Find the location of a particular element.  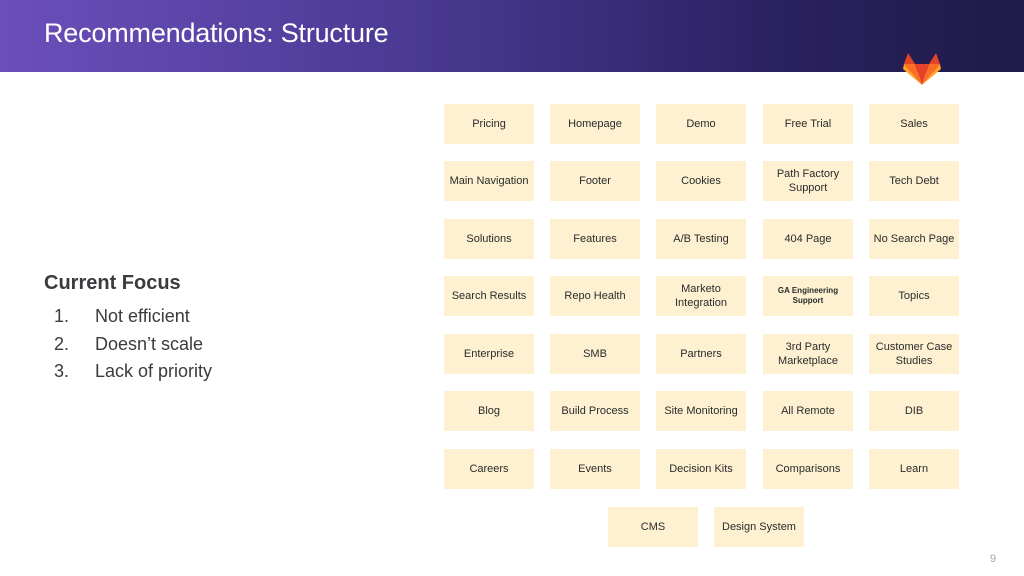

tile-learn: Learn is located at coordinates (914, 469).